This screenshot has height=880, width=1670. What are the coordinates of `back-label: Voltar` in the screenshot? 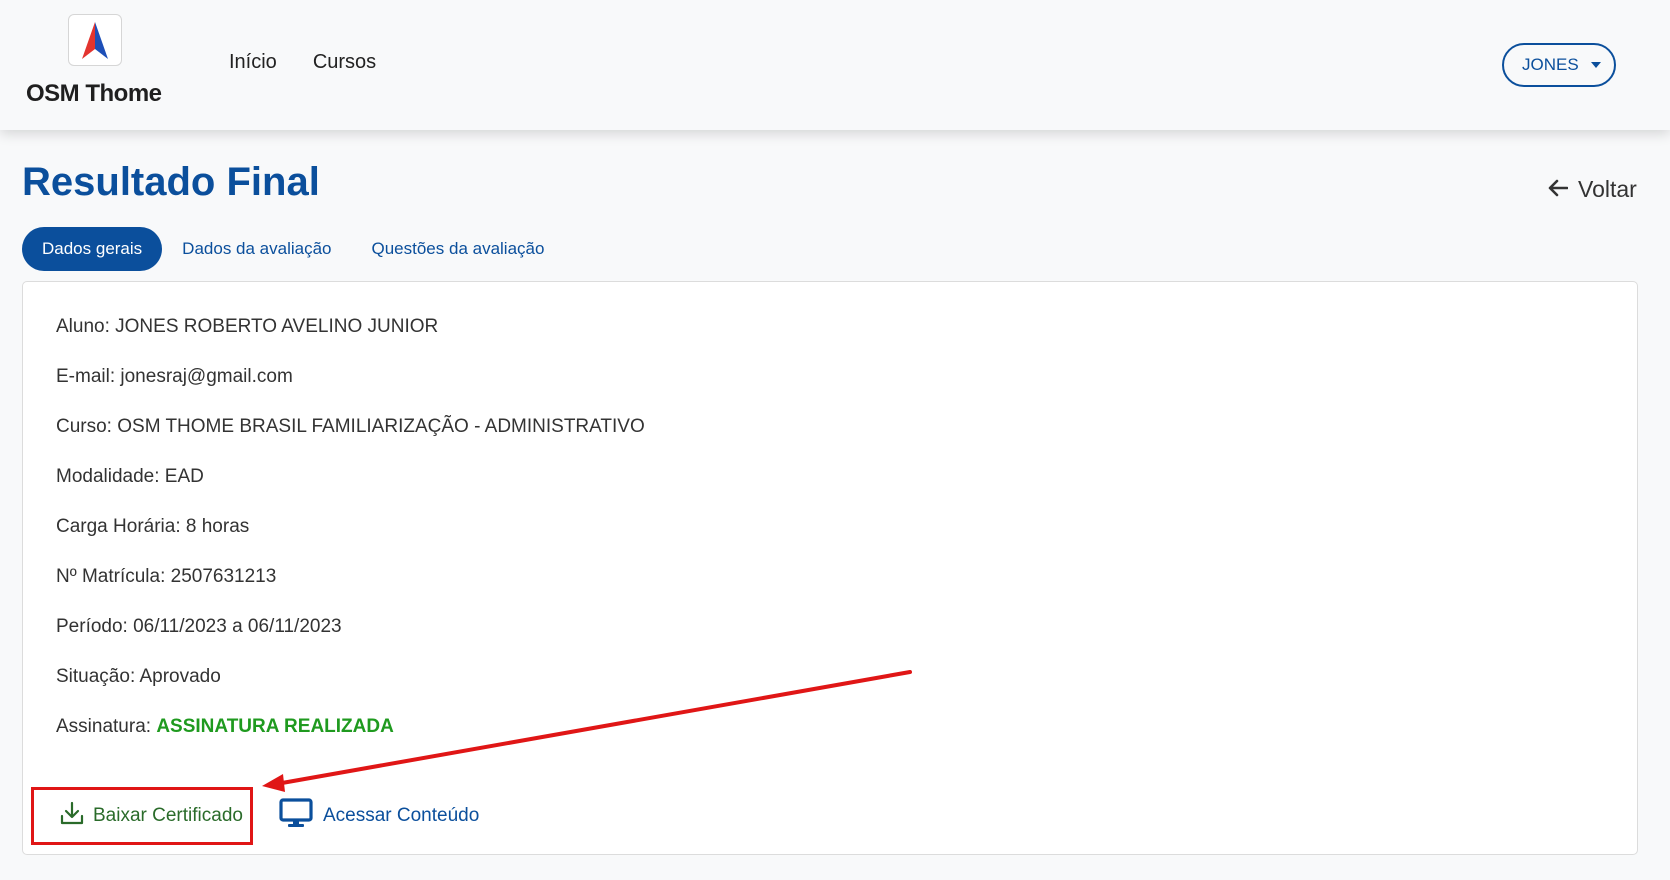 It's located at (1607, 189).